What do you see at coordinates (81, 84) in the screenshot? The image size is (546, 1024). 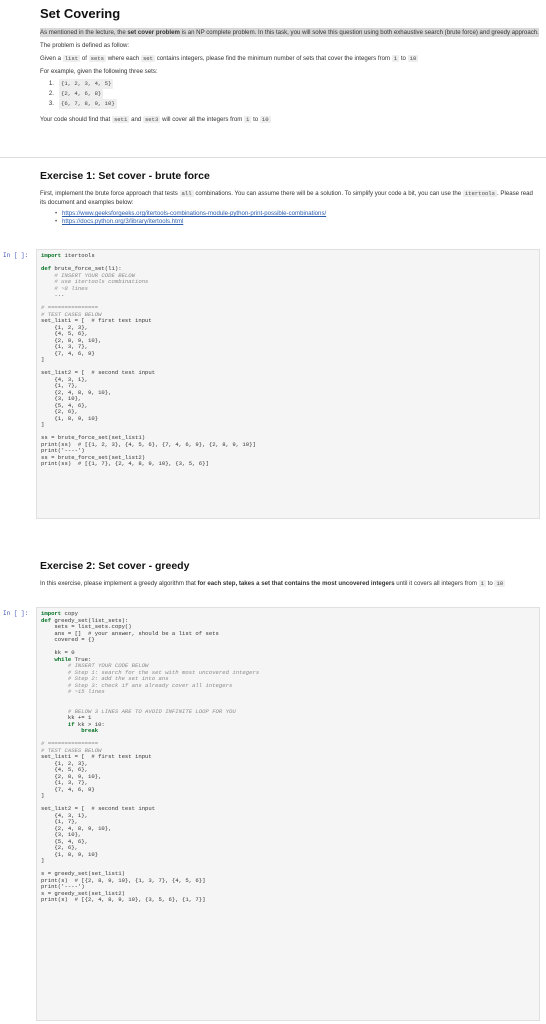 I see `list-item: 1. {1, 2, 3, 4, 5}` at bounding box center [81, 84].